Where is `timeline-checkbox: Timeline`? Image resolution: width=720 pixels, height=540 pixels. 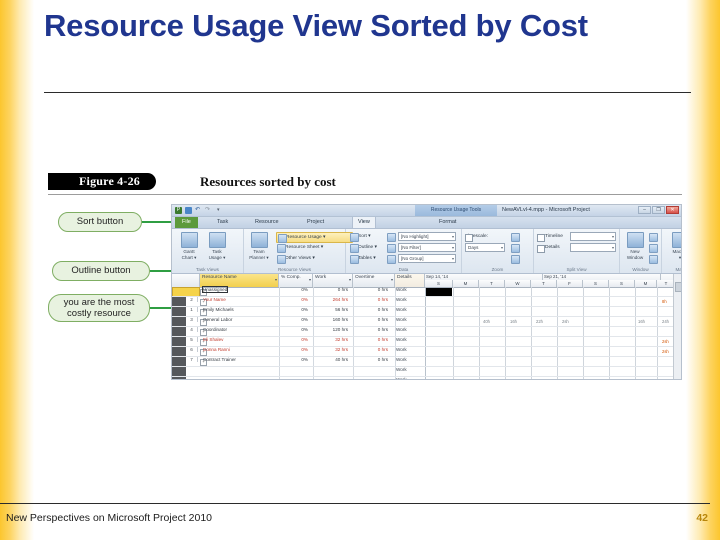 timeline-checkbox: Timeline is located at coordinates (550, 237).